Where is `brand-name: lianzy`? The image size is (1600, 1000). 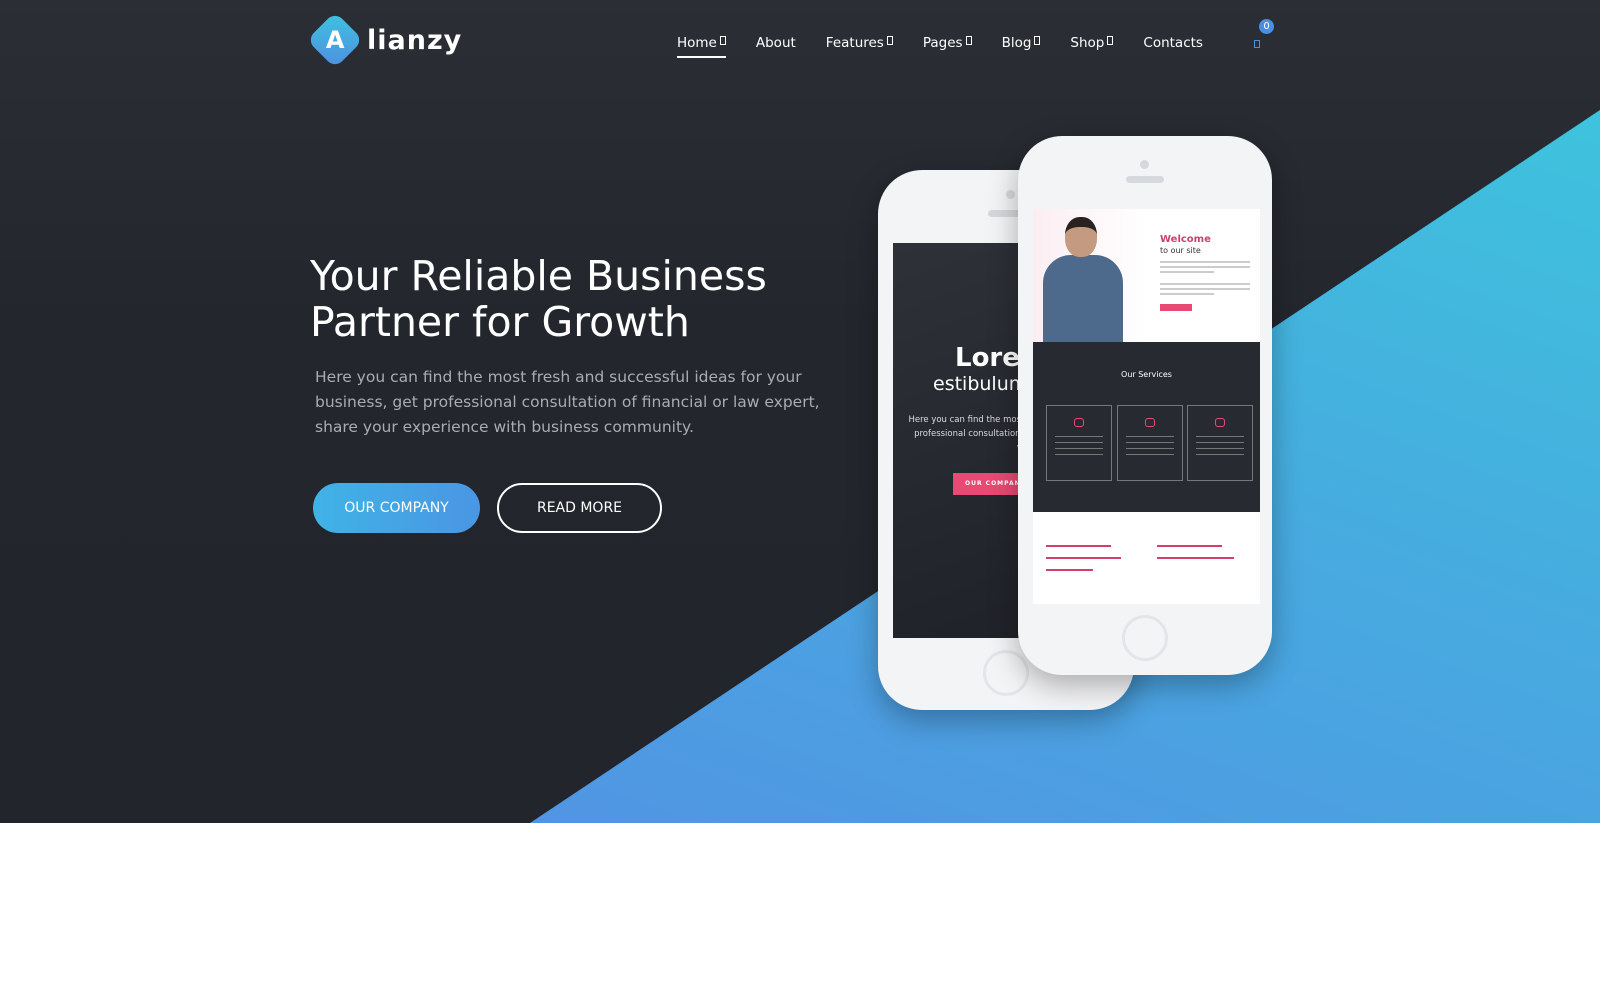 brand-name: lianzy is located at coordinates (415, 40).